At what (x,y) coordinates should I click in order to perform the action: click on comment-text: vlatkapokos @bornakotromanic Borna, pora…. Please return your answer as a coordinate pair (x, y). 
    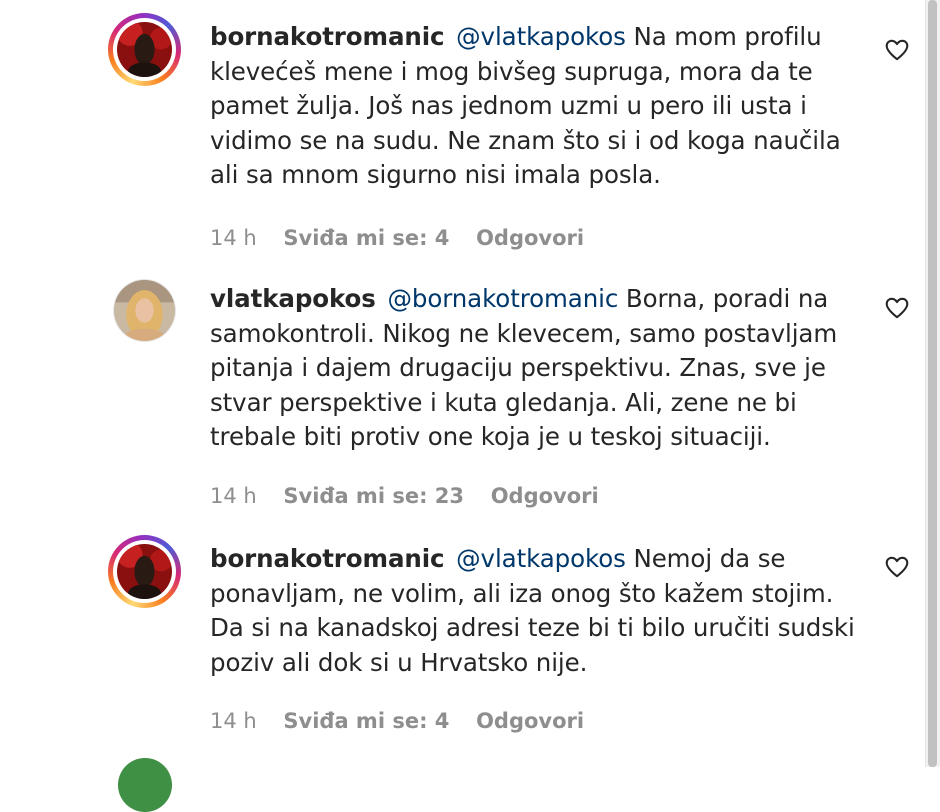
    Looking at the image, I should click on (540, 368).